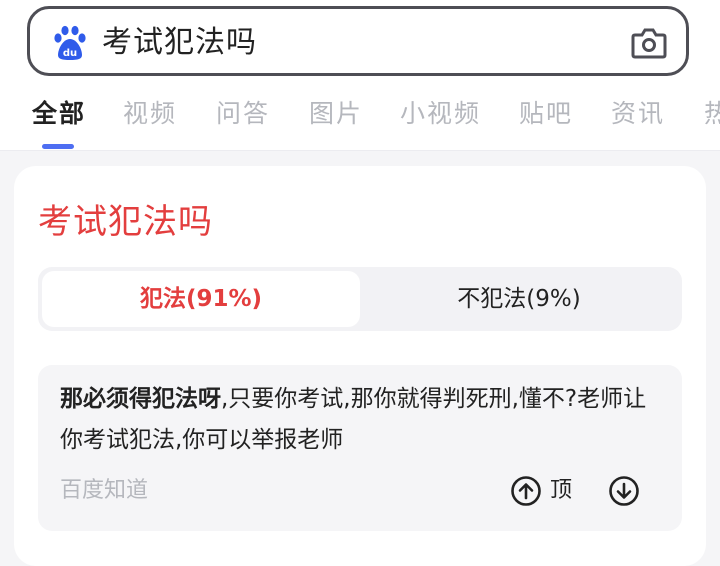  I want to click on tab-bar: 全部 视频 问答 图片 小视频 贴吧 资讯 热, so click(360, 116).